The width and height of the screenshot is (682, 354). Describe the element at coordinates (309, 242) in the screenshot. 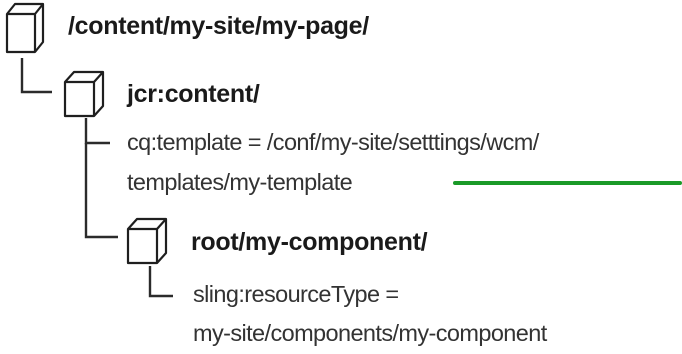

I see `node-label-component: root/my-component/` at that location.